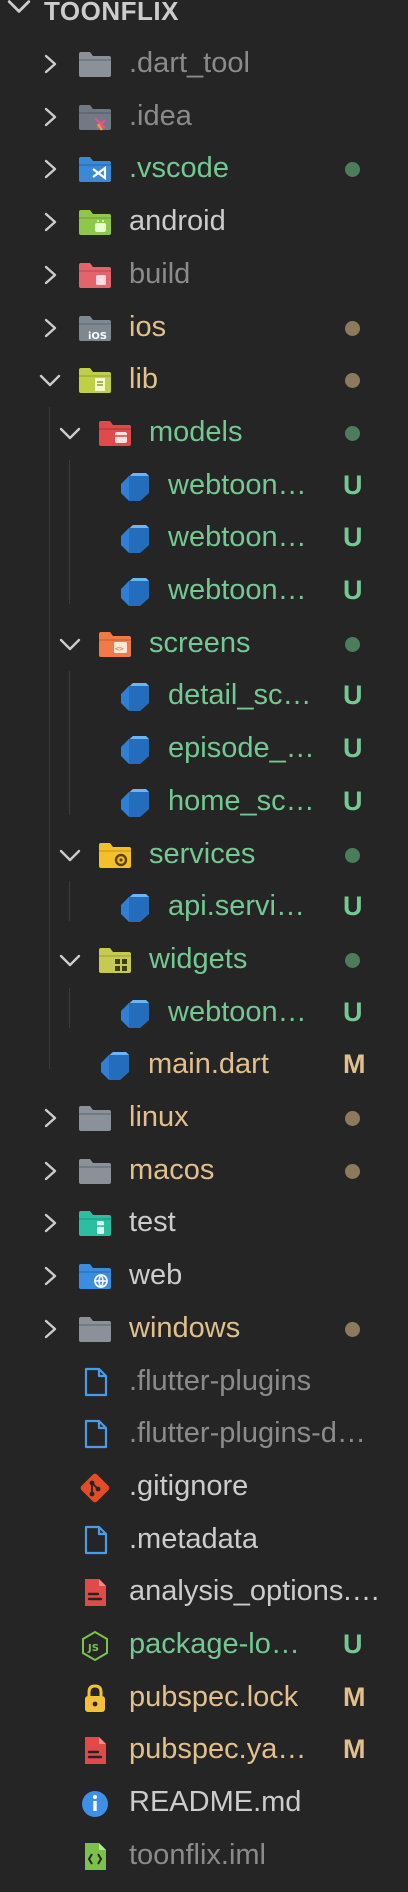 This screenshot has height=1892, width=408. Describe the element at coordinates (95, 169) in the screenshot. I see `folder-vscode-icon` at that location.